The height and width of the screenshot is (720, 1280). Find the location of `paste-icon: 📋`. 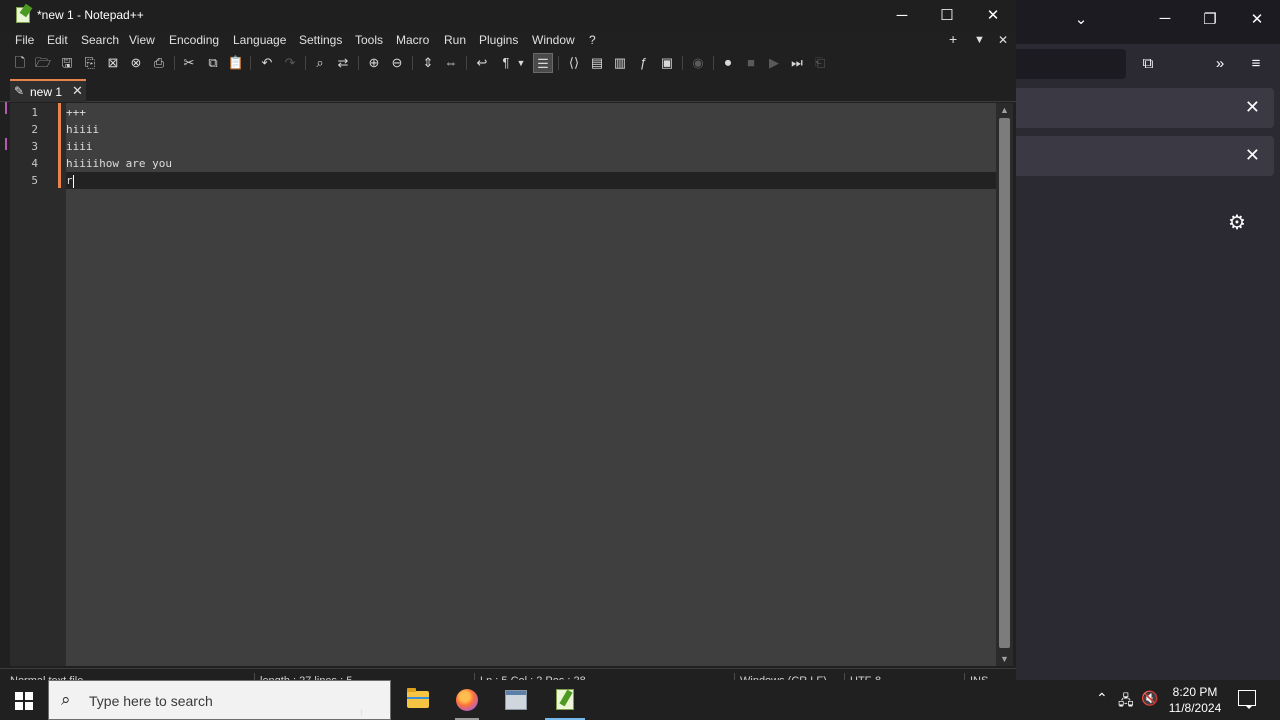

paste-icon: 📋 is located at coordinates (236, 63).